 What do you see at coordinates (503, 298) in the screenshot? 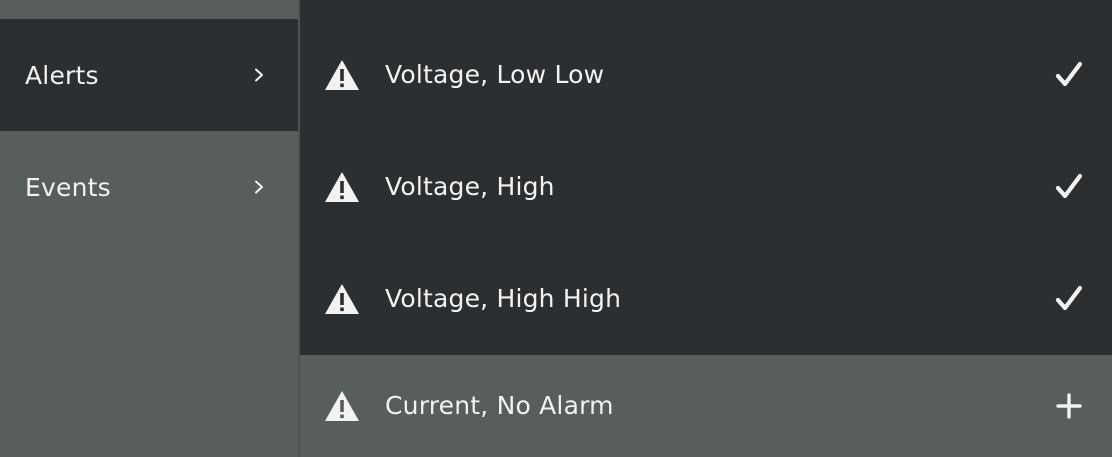
I see `alert-label: Voltage, High High` at bounding box center [503, 298].